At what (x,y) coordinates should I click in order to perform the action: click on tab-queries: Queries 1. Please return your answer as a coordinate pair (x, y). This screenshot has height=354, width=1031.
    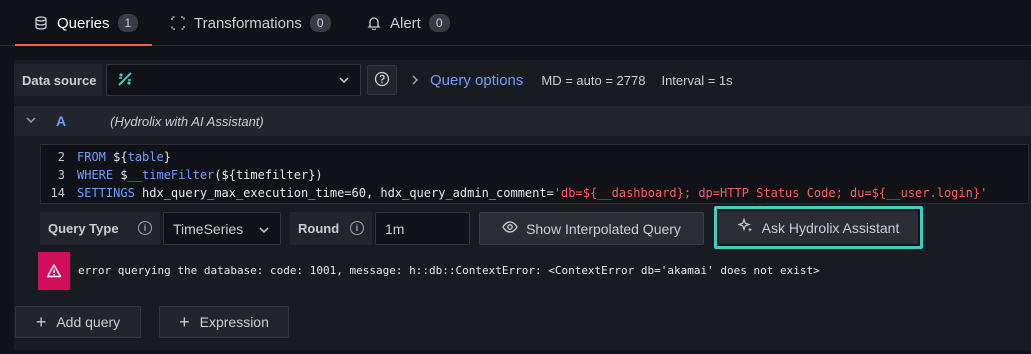
    Looking at the image, I should click on (83, 23).